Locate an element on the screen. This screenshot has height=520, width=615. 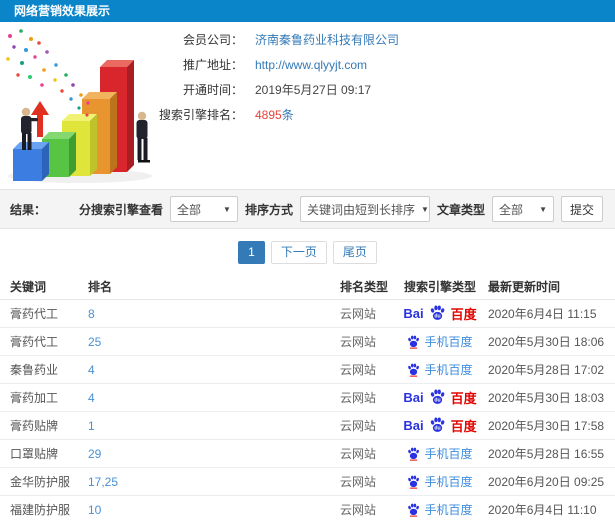
sort-select: 关键词由短到长排序 ▼ is located at coordinates (364, 209).